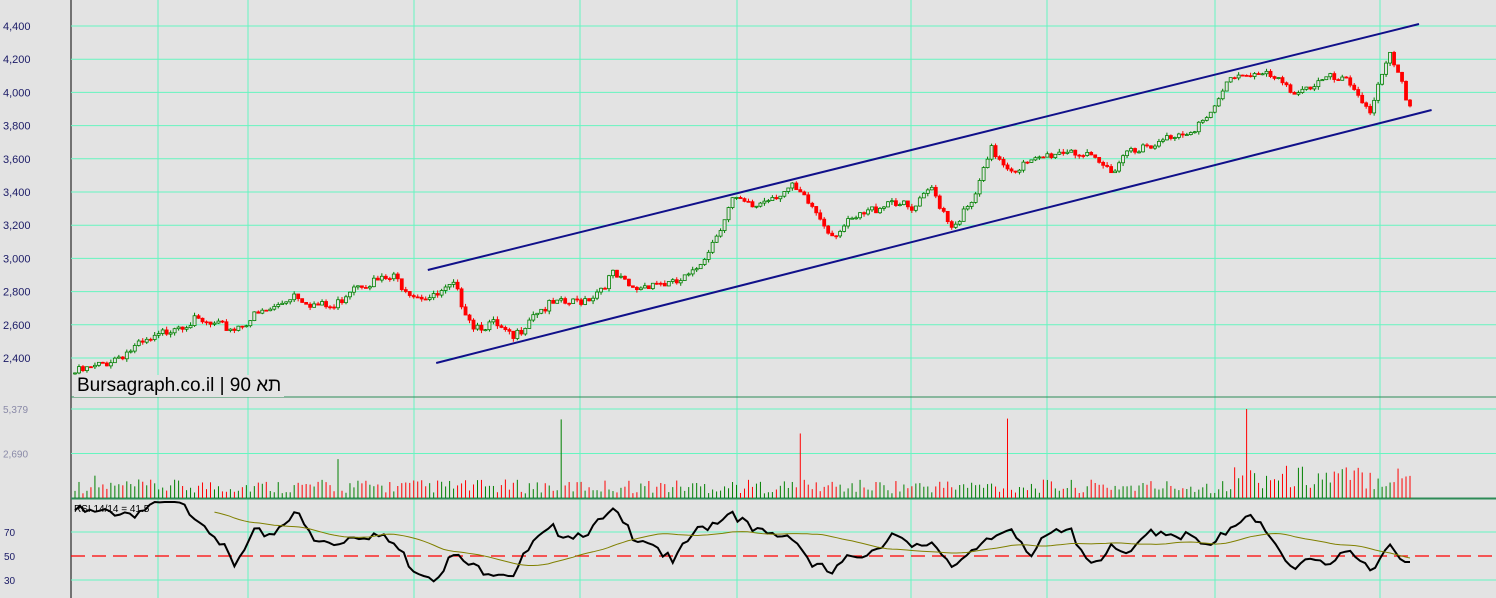 The width and height of the screenshot is (1496, 598). I want to click on price-tick-label: 3,000, so click(17, 259).